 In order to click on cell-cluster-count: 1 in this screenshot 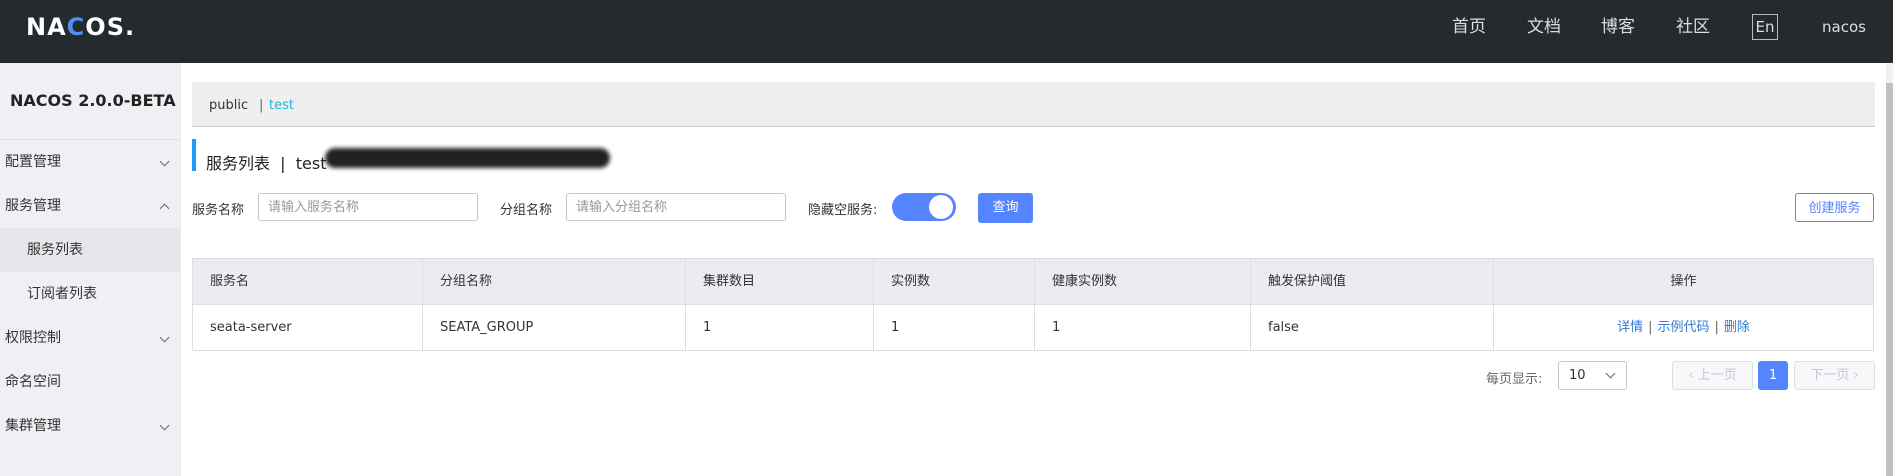, I will do `click(779, 327)`.